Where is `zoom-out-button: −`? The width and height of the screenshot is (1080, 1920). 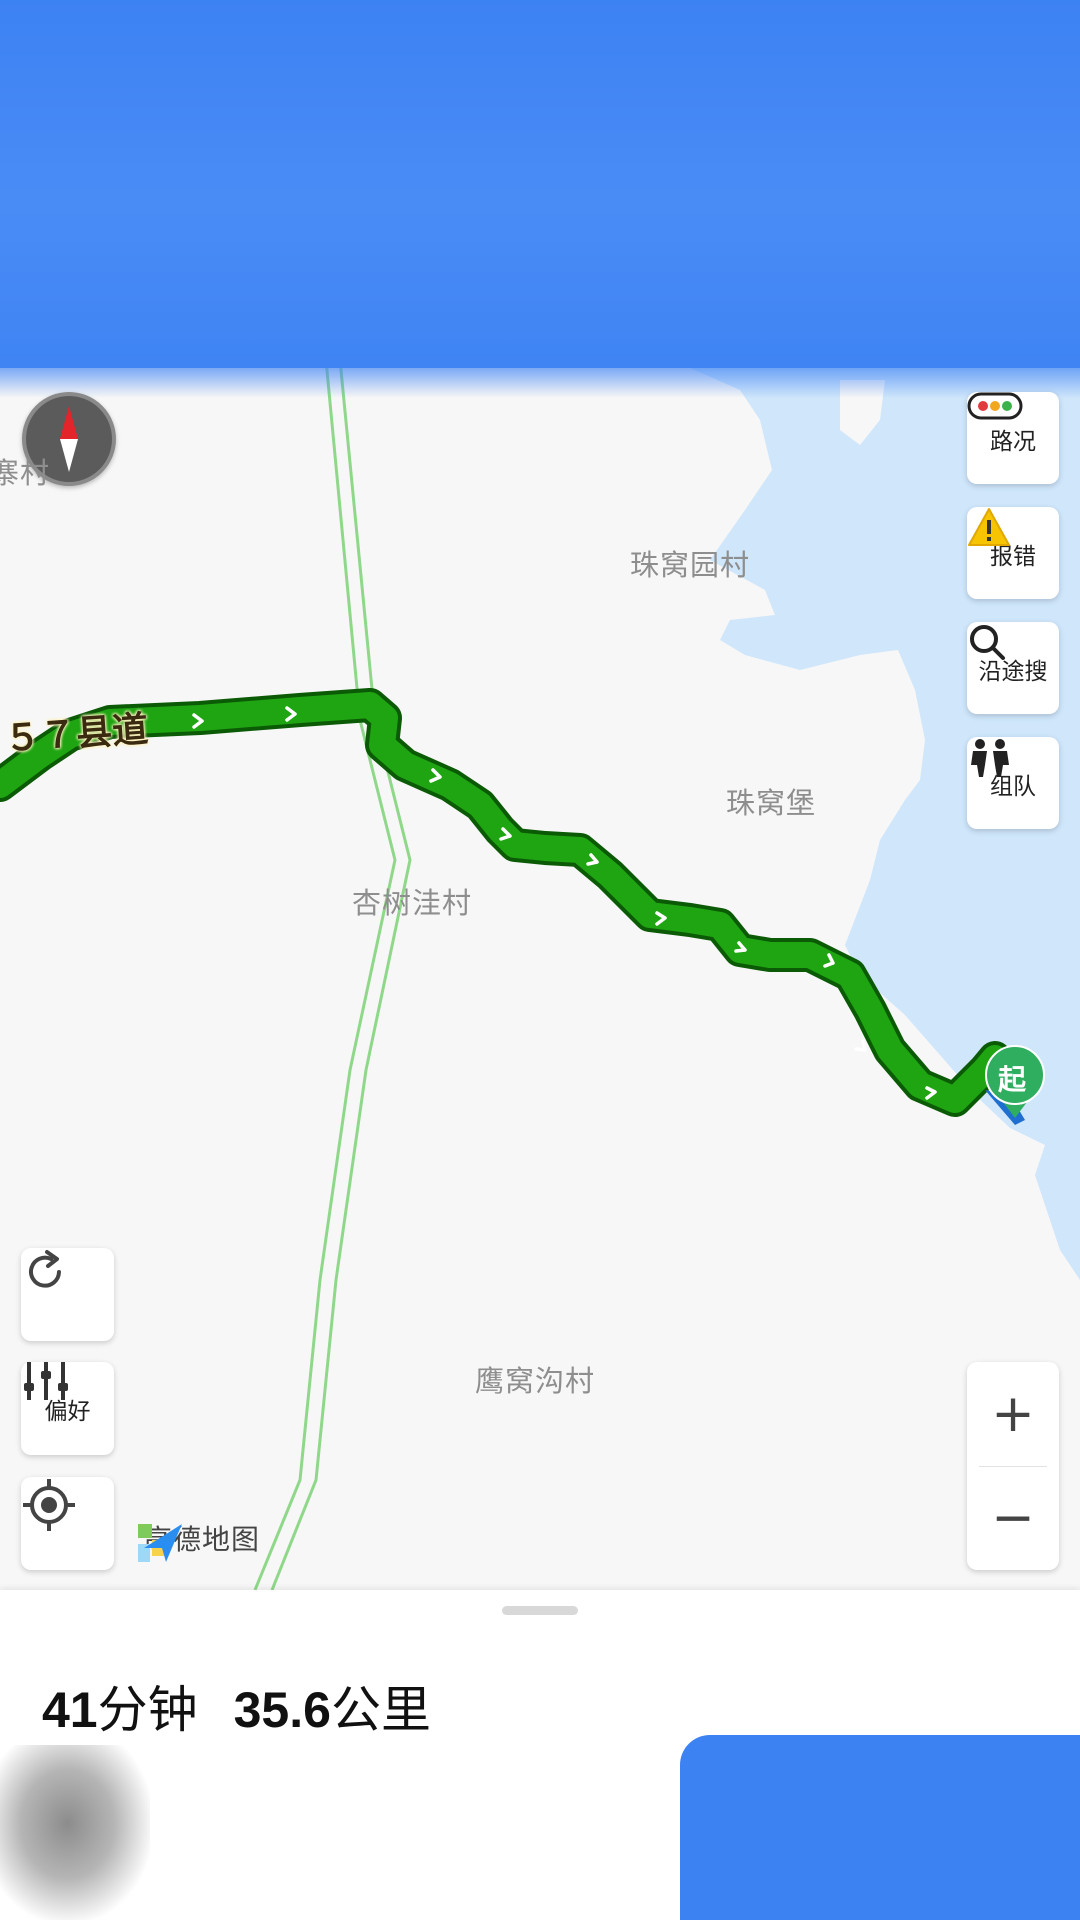
zoom-out-button: − is located at coordinates (1013, 1518).